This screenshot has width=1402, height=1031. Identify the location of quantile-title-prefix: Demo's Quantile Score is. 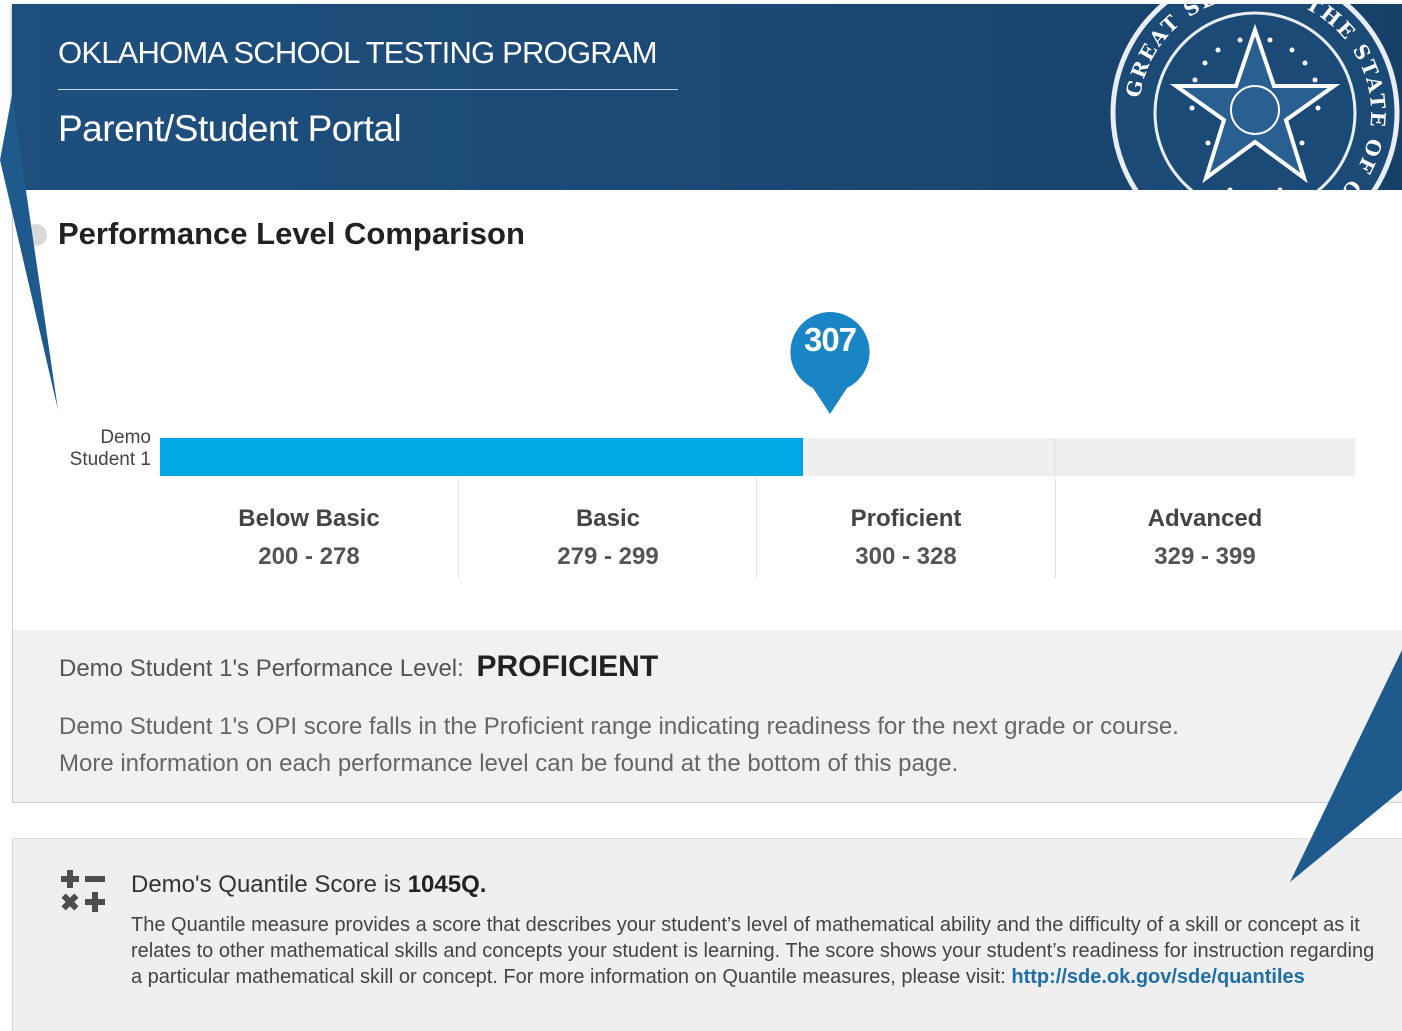
(269, 884).